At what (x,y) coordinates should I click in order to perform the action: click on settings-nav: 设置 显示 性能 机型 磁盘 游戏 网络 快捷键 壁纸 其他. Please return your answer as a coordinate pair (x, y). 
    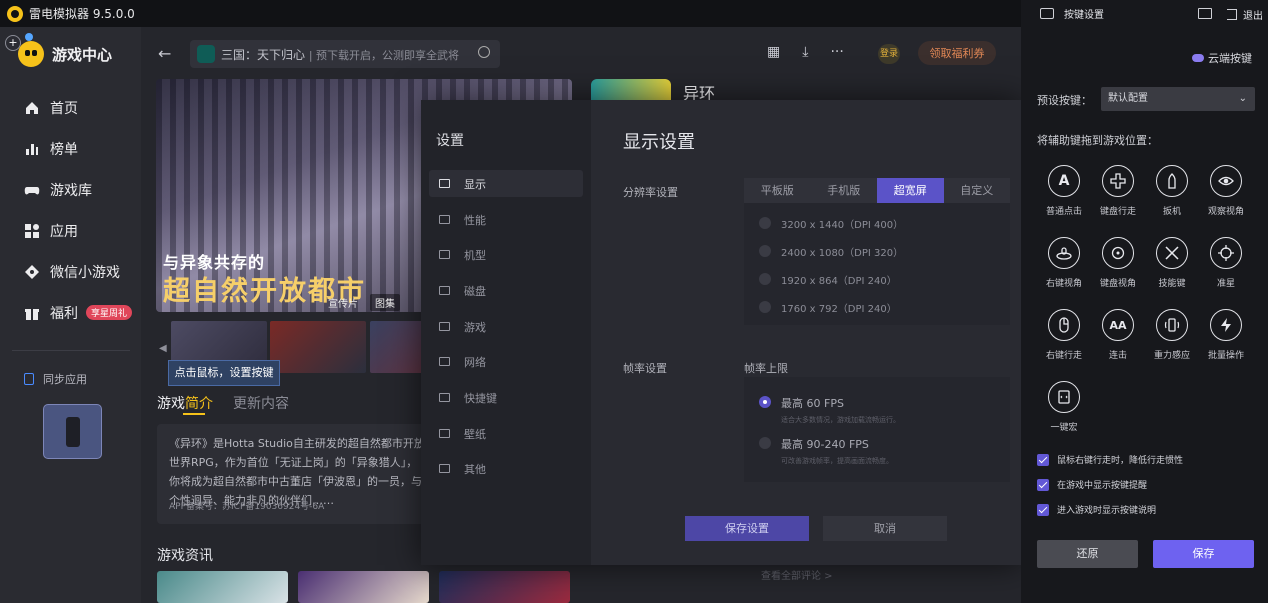
    Looking at the image, I should click on (506, 332).